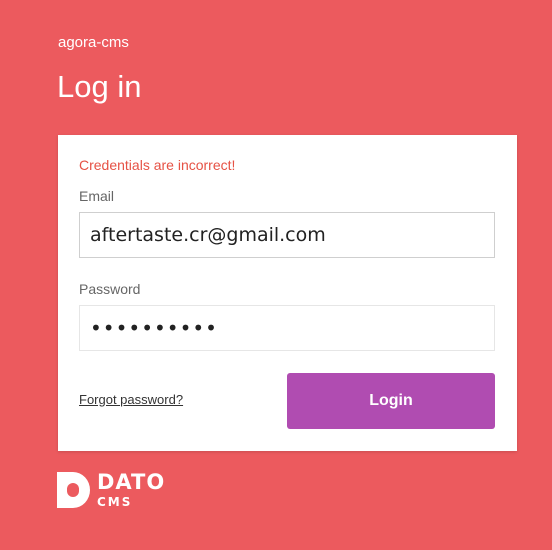  I want to click on dato-logo-icon, so click(73, 490).